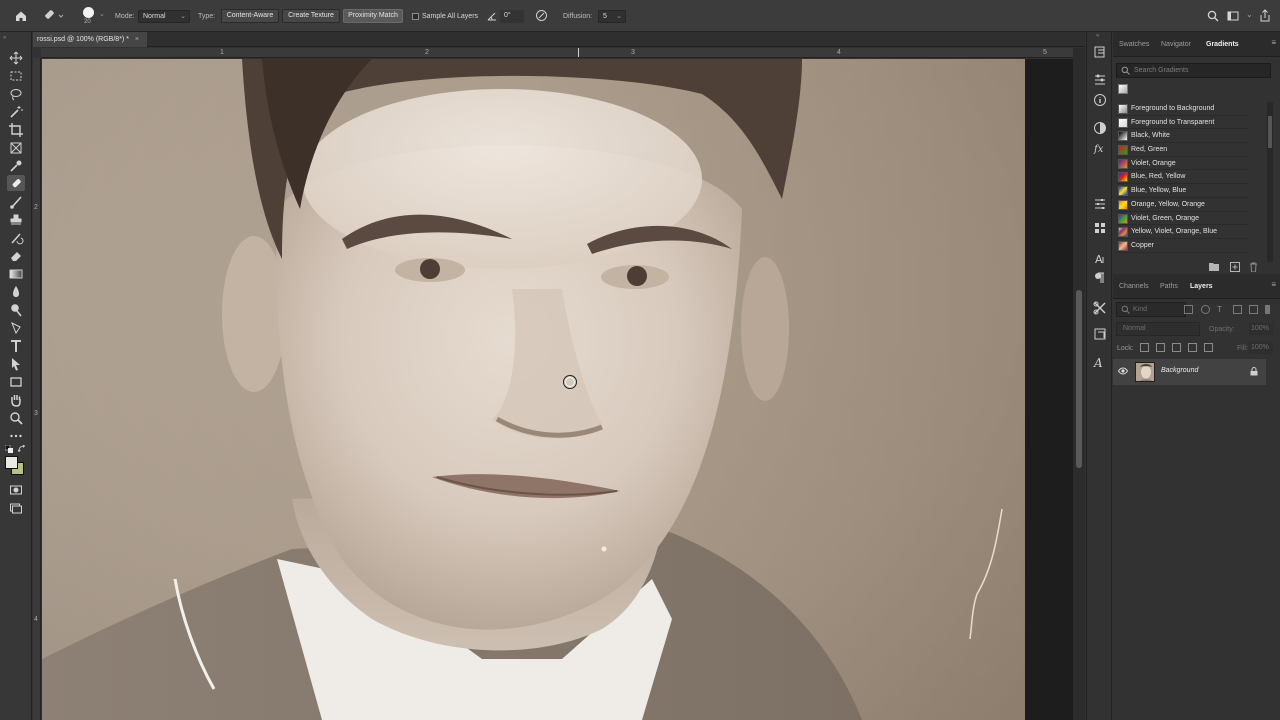 This screenshot has height=720, width=1280. What do you see at coordinates (16, 94) in the screenshot?
I see `lasso-tool-icon` at bounding box center [16, 94].